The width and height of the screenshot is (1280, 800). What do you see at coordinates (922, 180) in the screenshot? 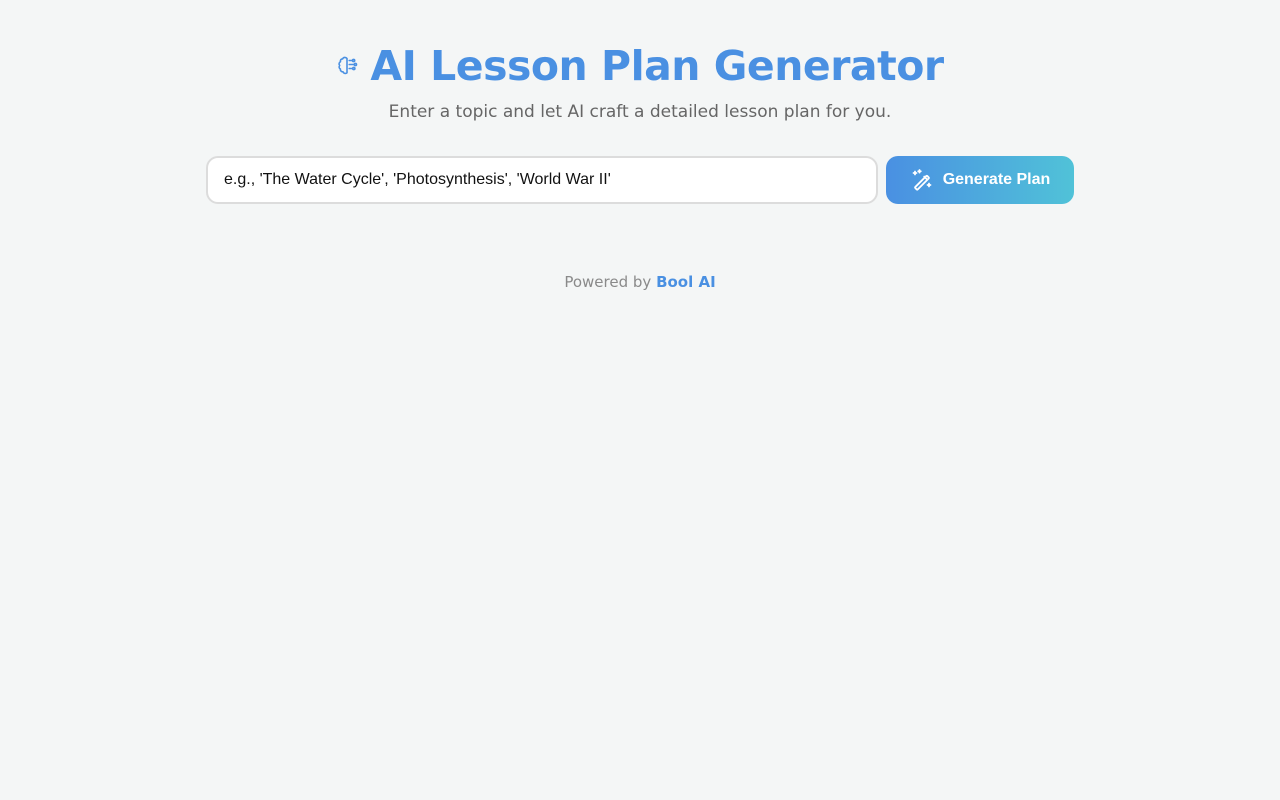
I see `magic-wand-icon` at bounding box center [922, 180].